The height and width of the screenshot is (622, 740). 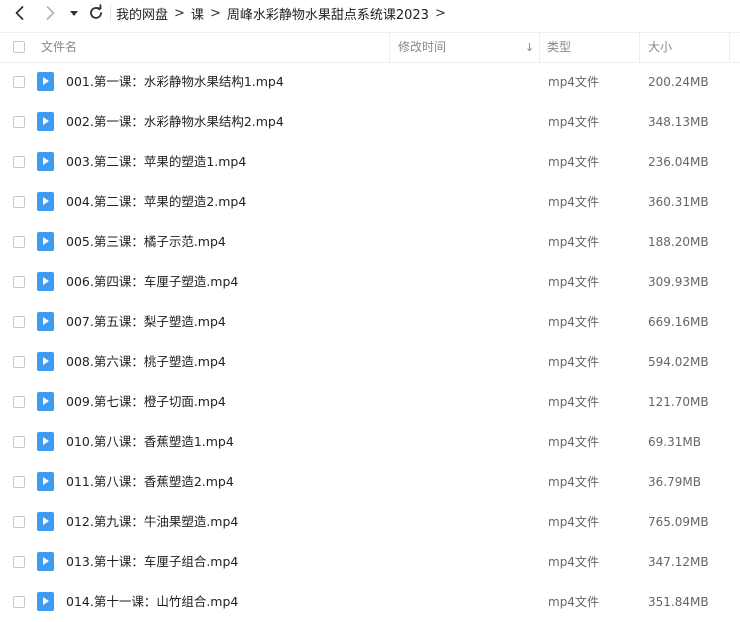 What do you see at coordinates (370, 202) in the screenshot?
I see `file-row: 004.第二课：苹果的塑造2.mp4 mp4文件 360.31MB` at bounding box center [370, 202].